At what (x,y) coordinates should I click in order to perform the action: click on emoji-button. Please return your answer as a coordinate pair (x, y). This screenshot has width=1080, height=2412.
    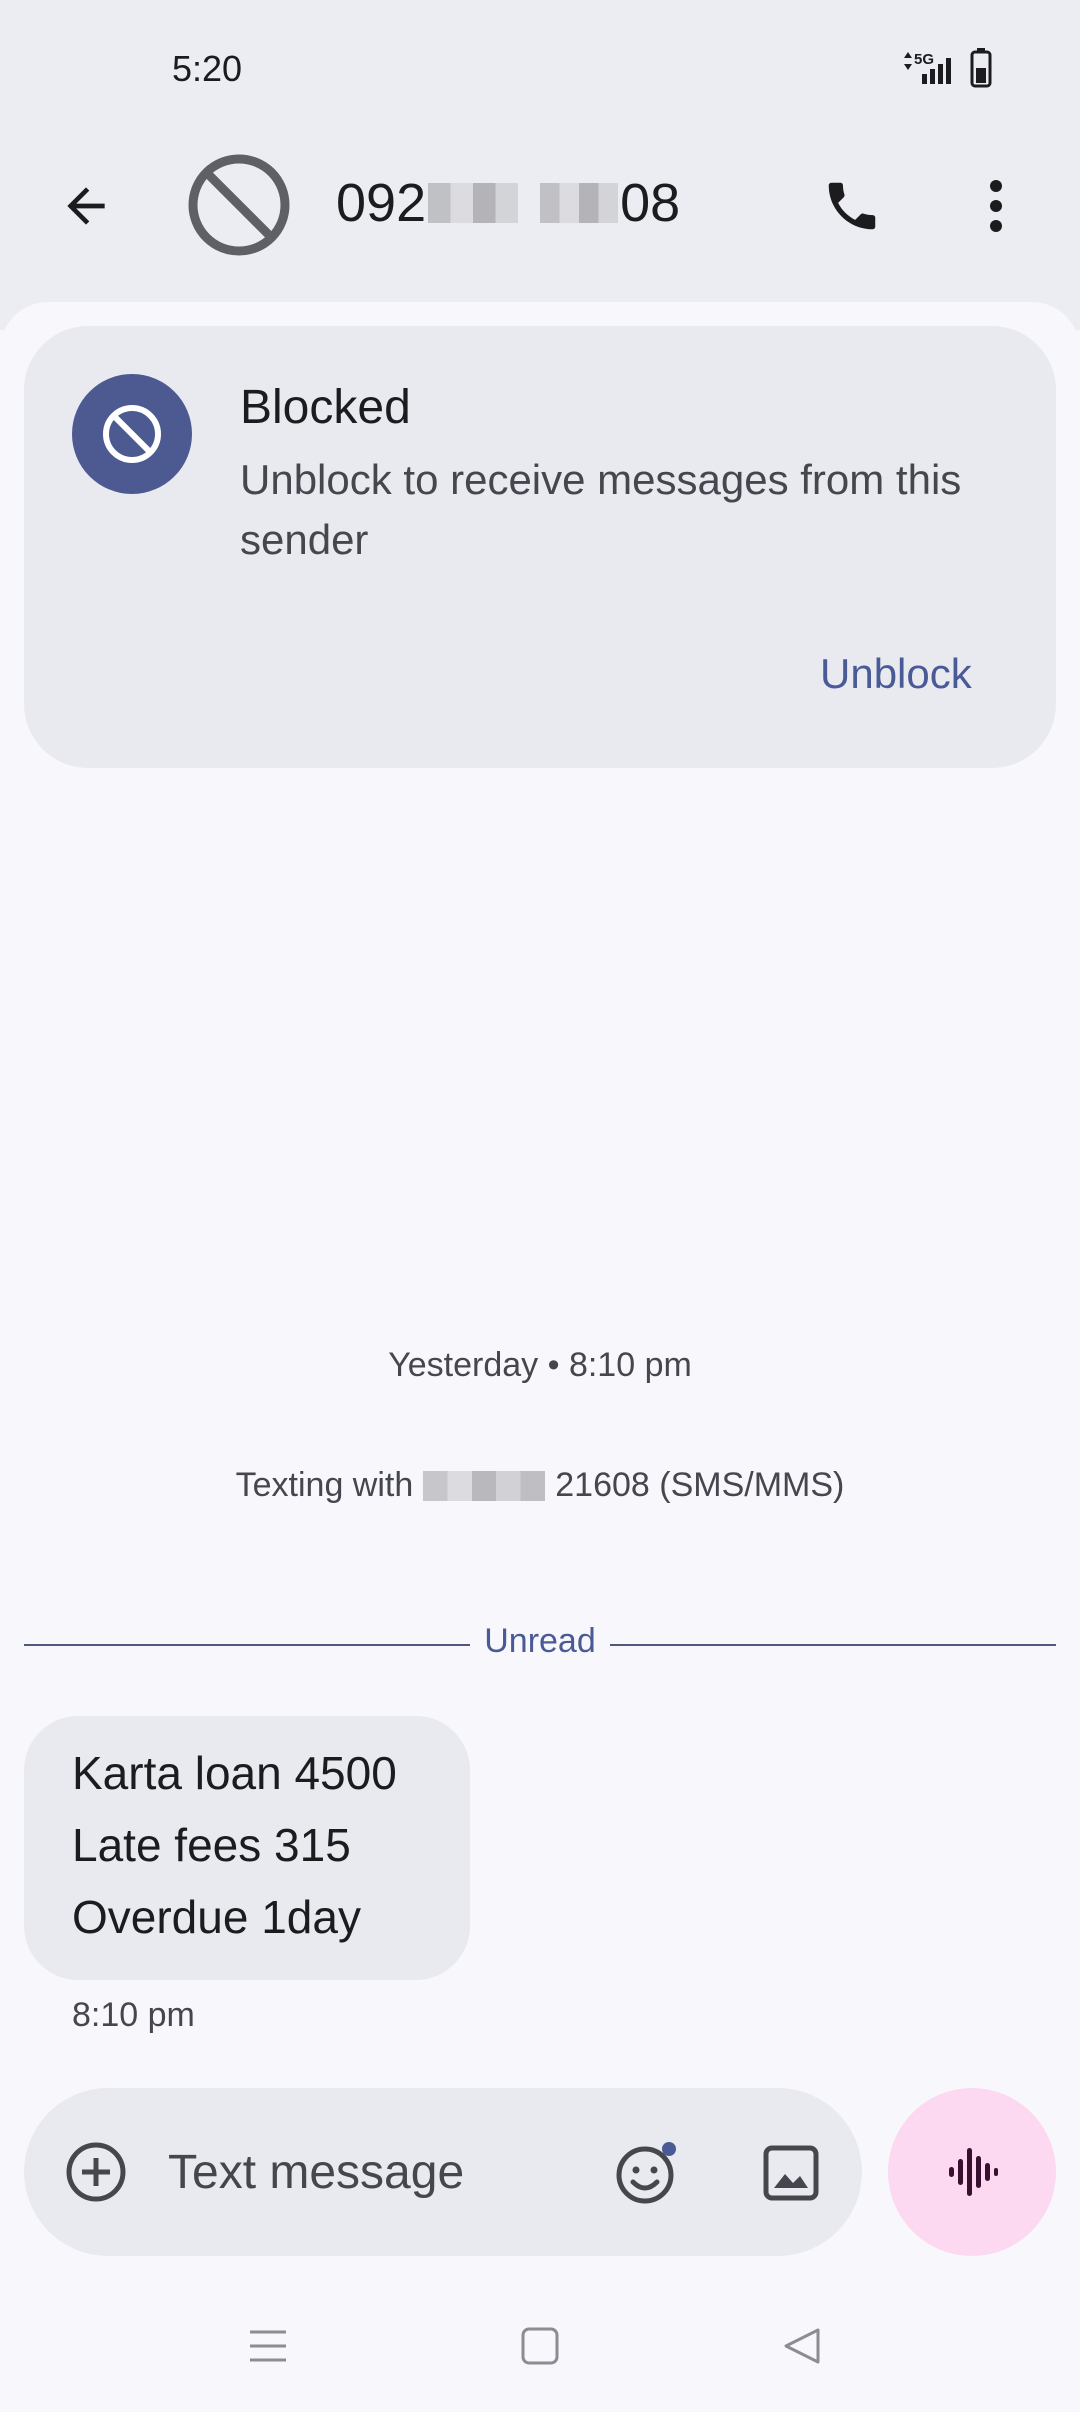
    Looking at the image, I should click on (648, 2174).